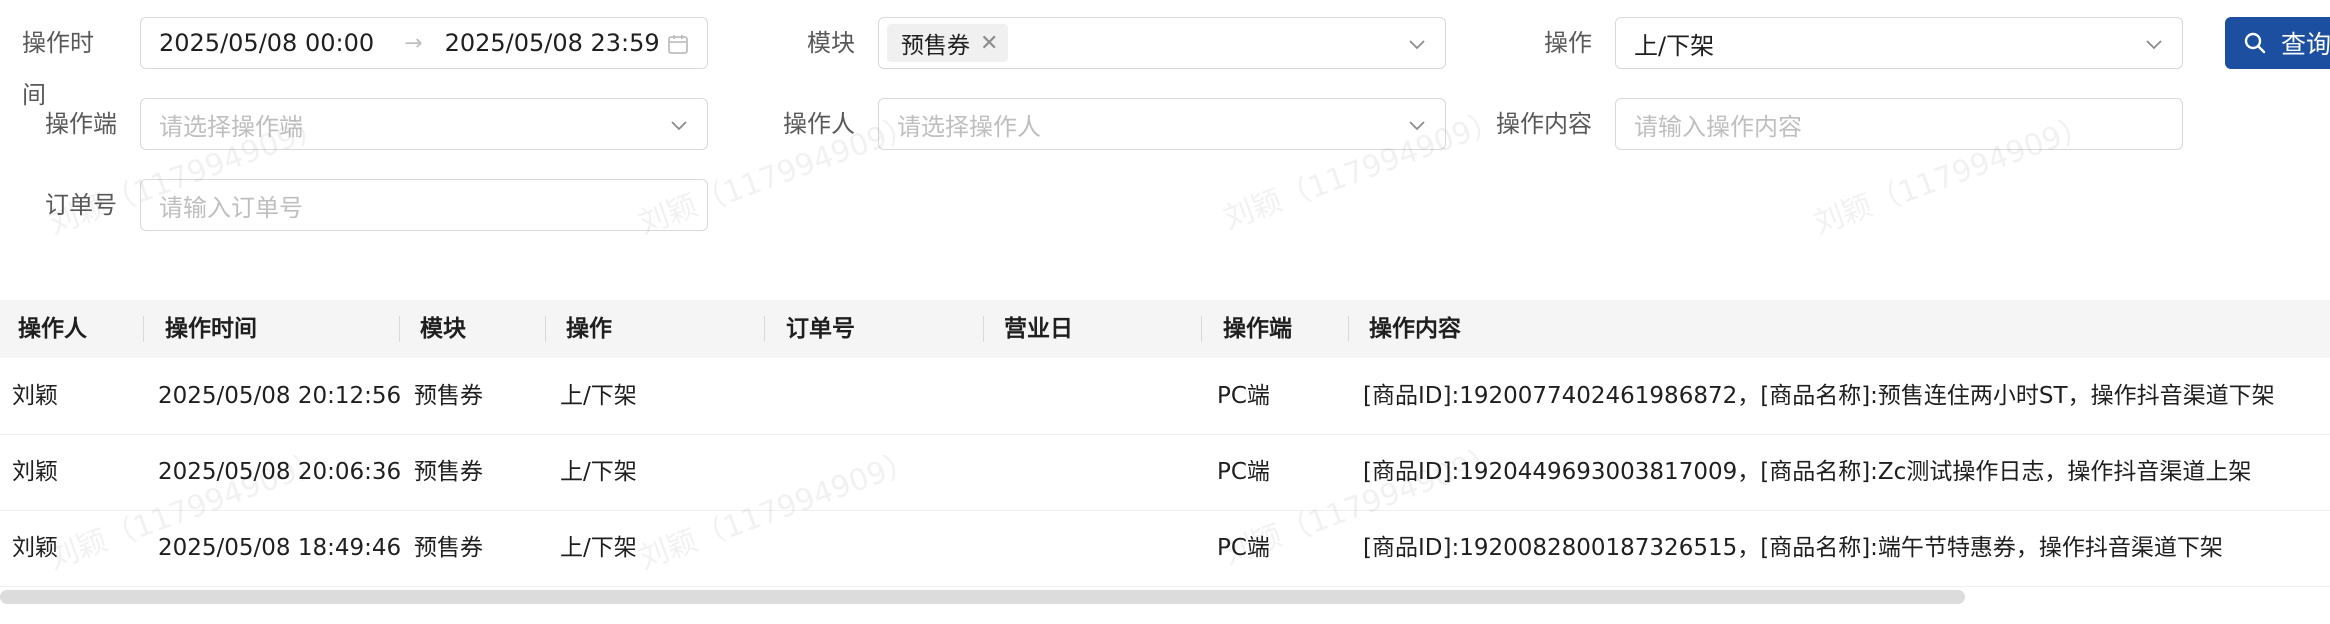 The width and height of the screenshot is (2330, 624). I want to click on op-client-select: 请选择操作端, so click(424, 124).